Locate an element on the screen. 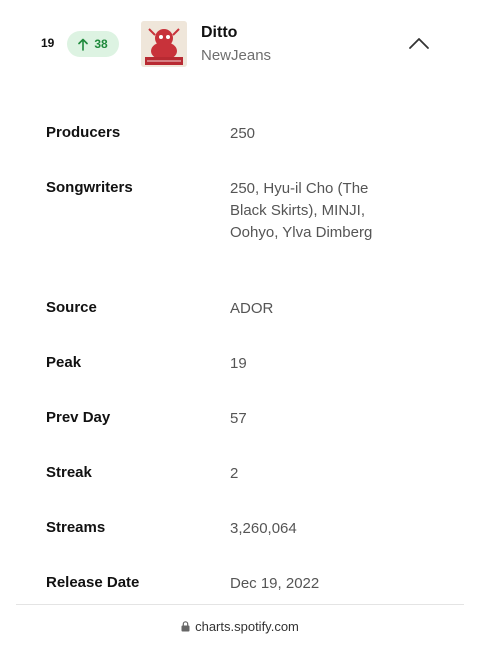 Image resolution: width=480 pixels, height=646 pixels. divider is located at coordinates (240, 604).